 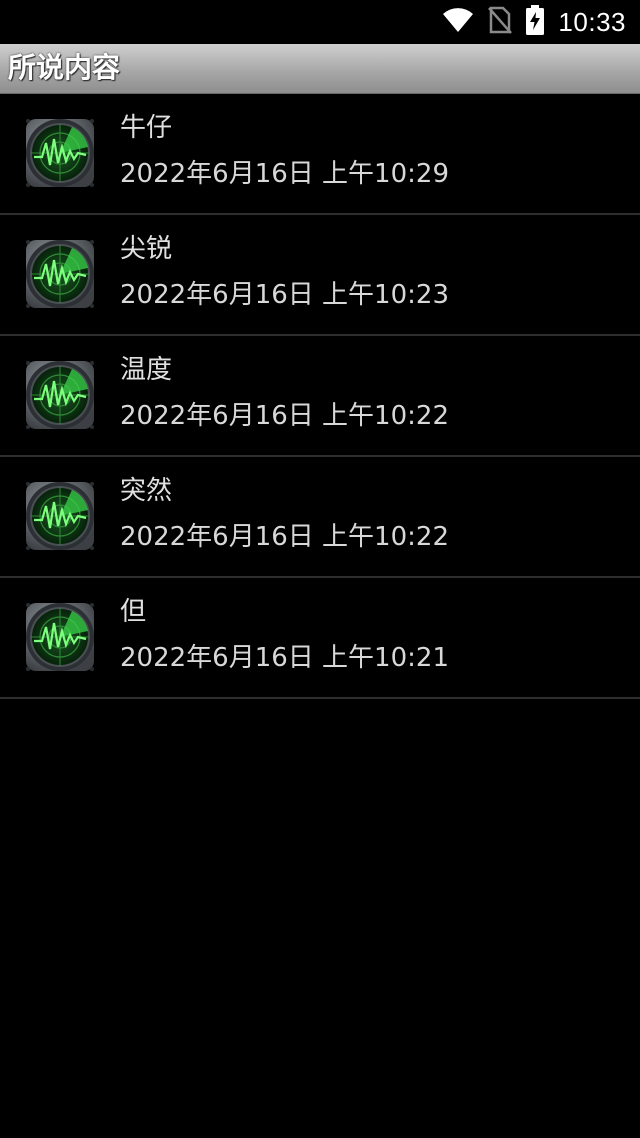 I want to click on battery-charging-icon, so click(x=535, y=22).